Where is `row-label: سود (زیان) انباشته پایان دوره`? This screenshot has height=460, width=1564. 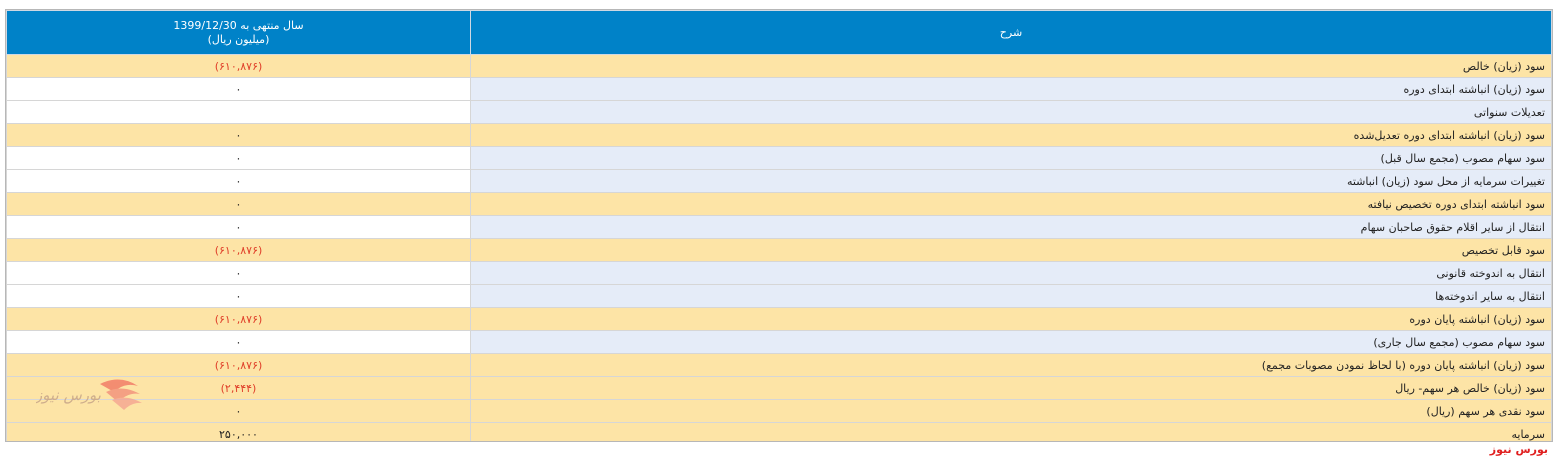 row-label: سود (زیان) انباشته پایان دوره is located at coordinates (1011, 319).